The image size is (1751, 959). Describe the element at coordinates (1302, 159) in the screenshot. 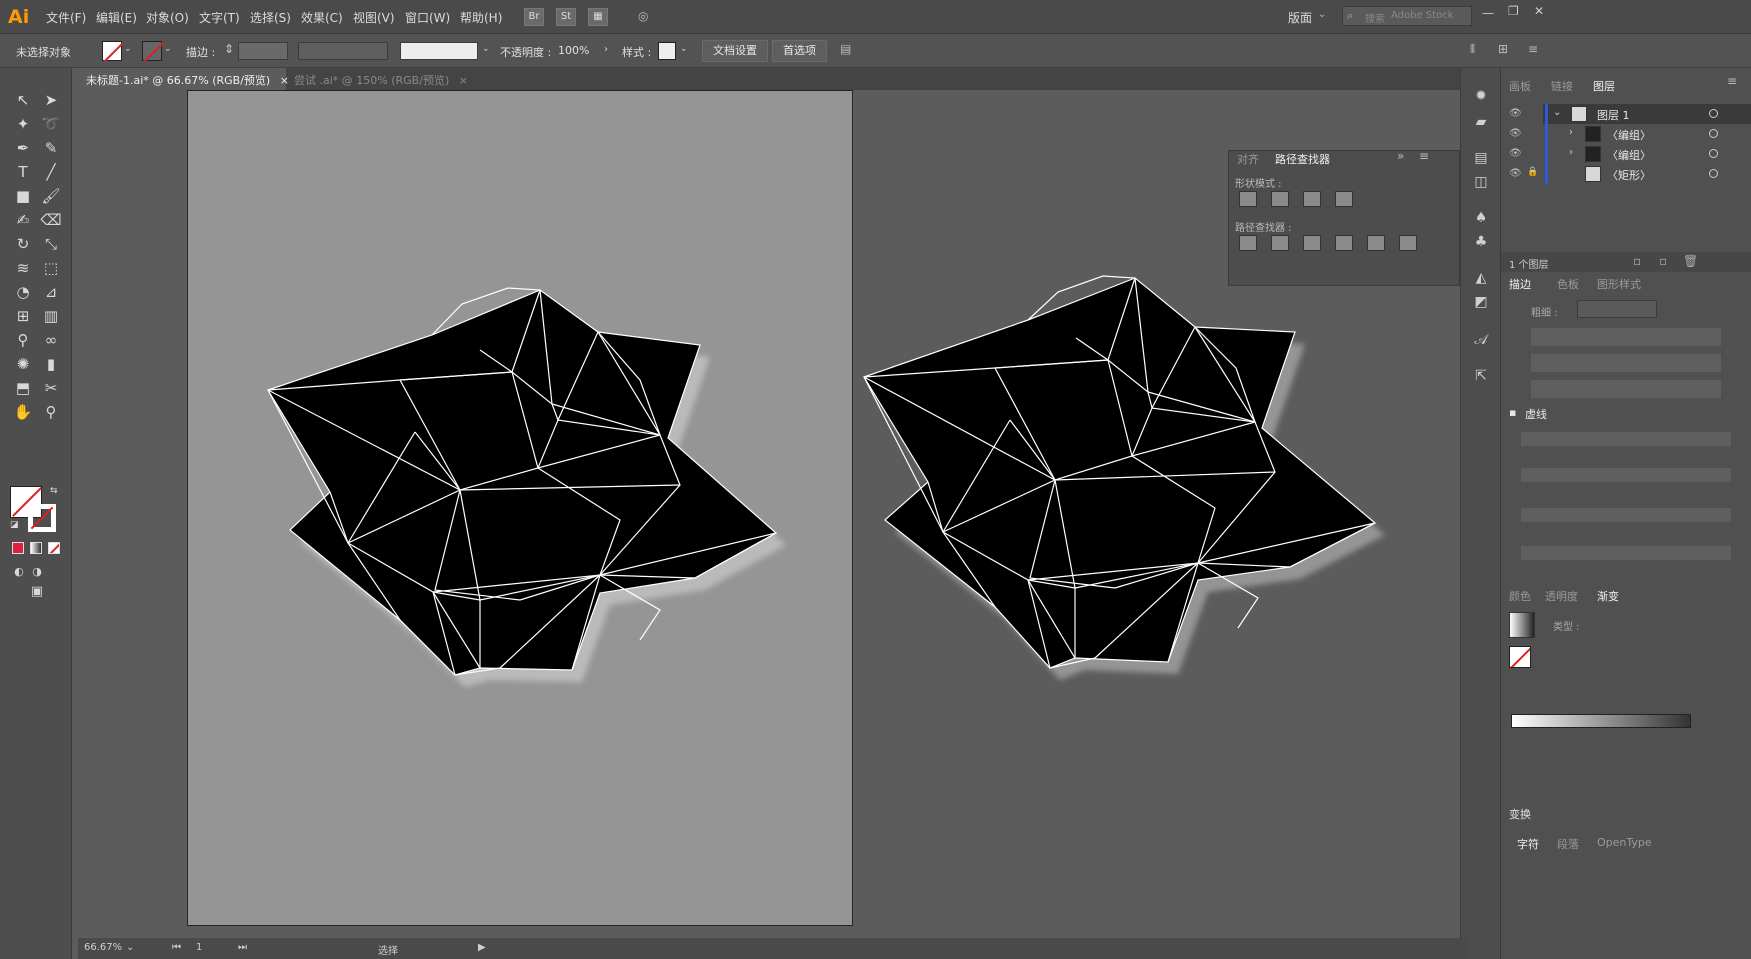

I see `tab-pathfinder: 路径查找器` at that location.